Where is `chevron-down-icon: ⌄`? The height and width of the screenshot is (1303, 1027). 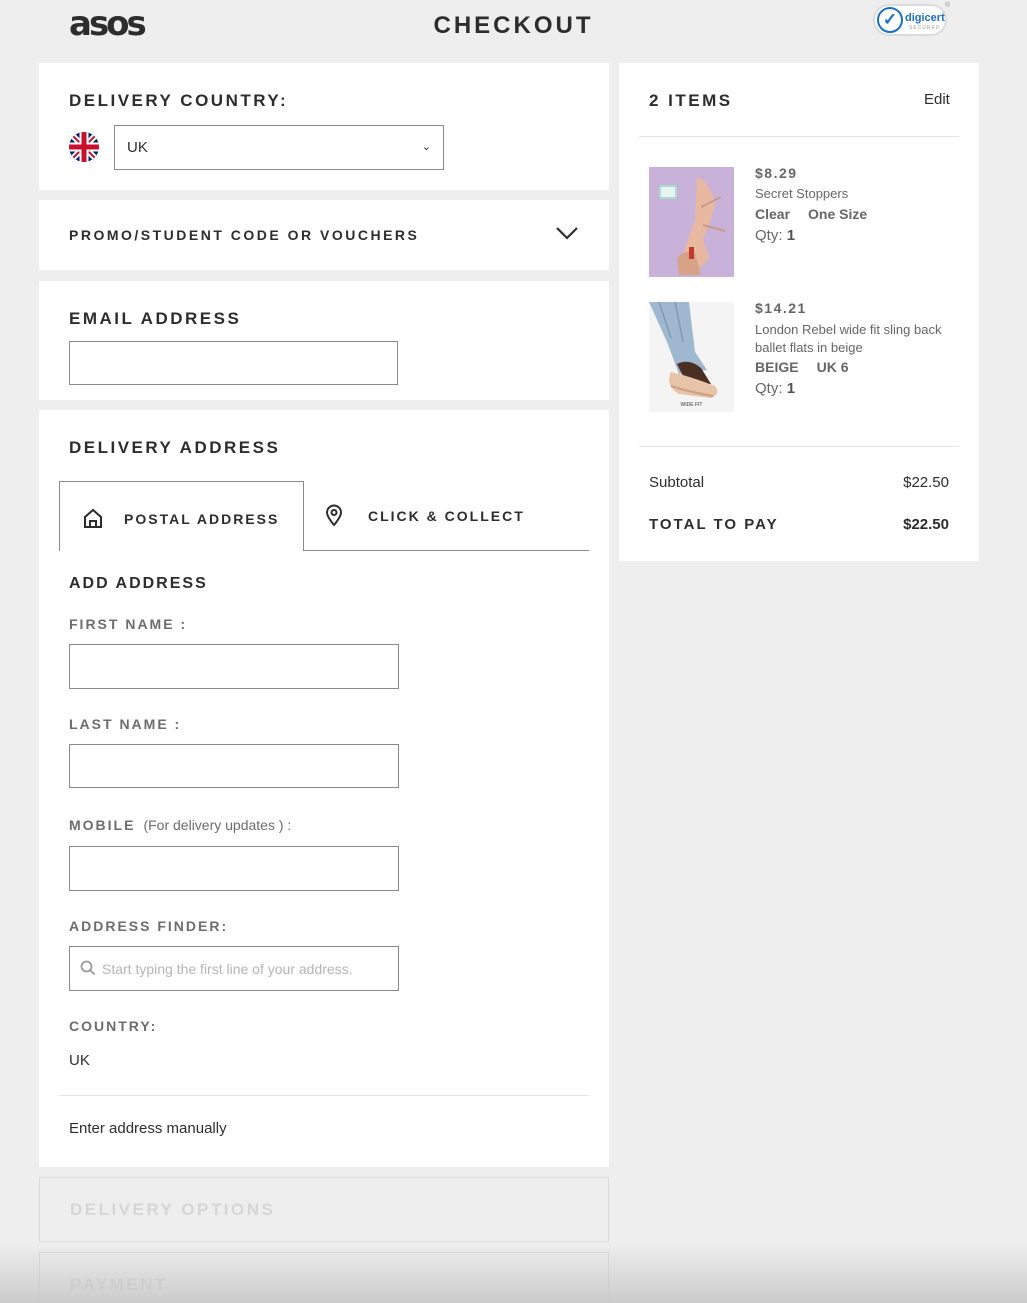
chevron-down-icon: ⌄ is located at coordinates (426, 147).